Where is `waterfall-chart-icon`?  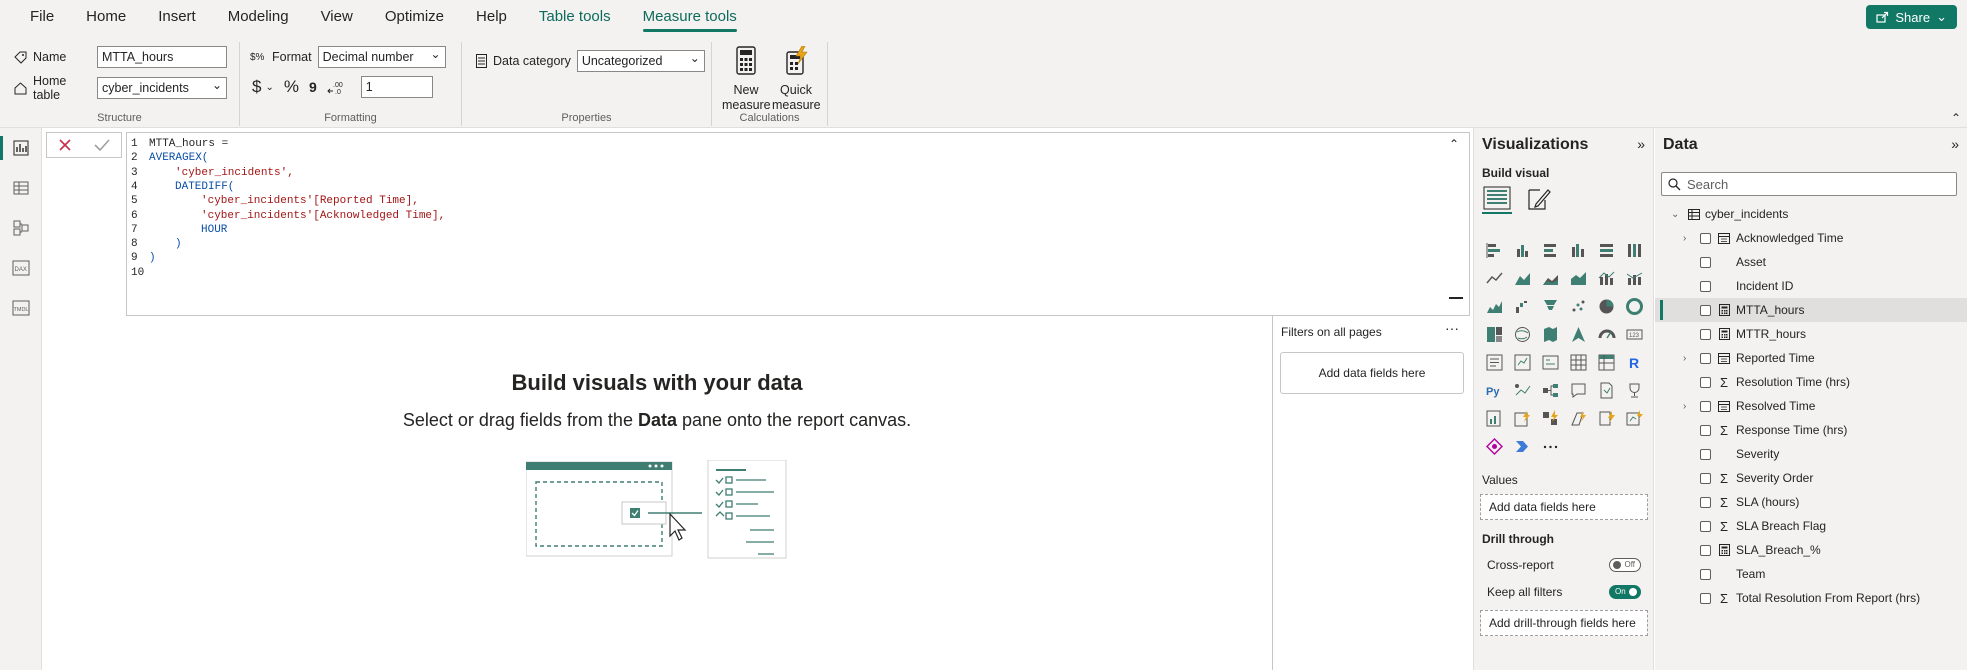 waterfall-chart-icon is located at coordinates (1522, 306).